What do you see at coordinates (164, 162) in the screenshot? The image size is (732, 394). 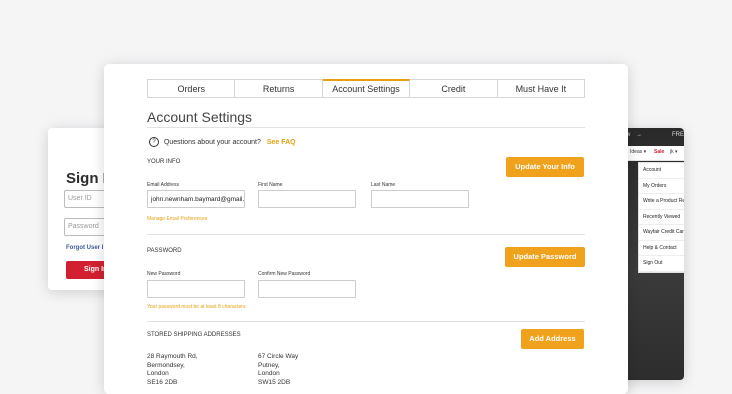 I see `your-info-heading: YOUR INFO` at bounding box center [164, 162].